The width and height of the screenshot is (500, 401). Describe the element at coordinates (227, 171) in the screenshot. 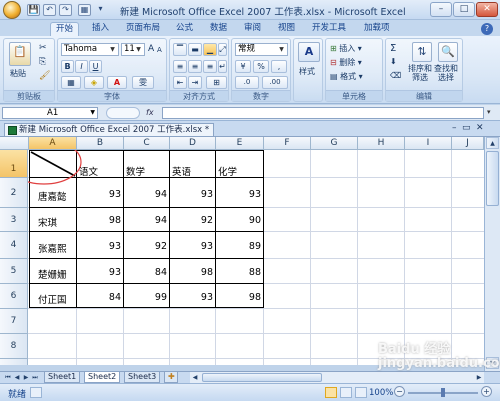

I see `header-cell-chemistry: 化学` at that location.